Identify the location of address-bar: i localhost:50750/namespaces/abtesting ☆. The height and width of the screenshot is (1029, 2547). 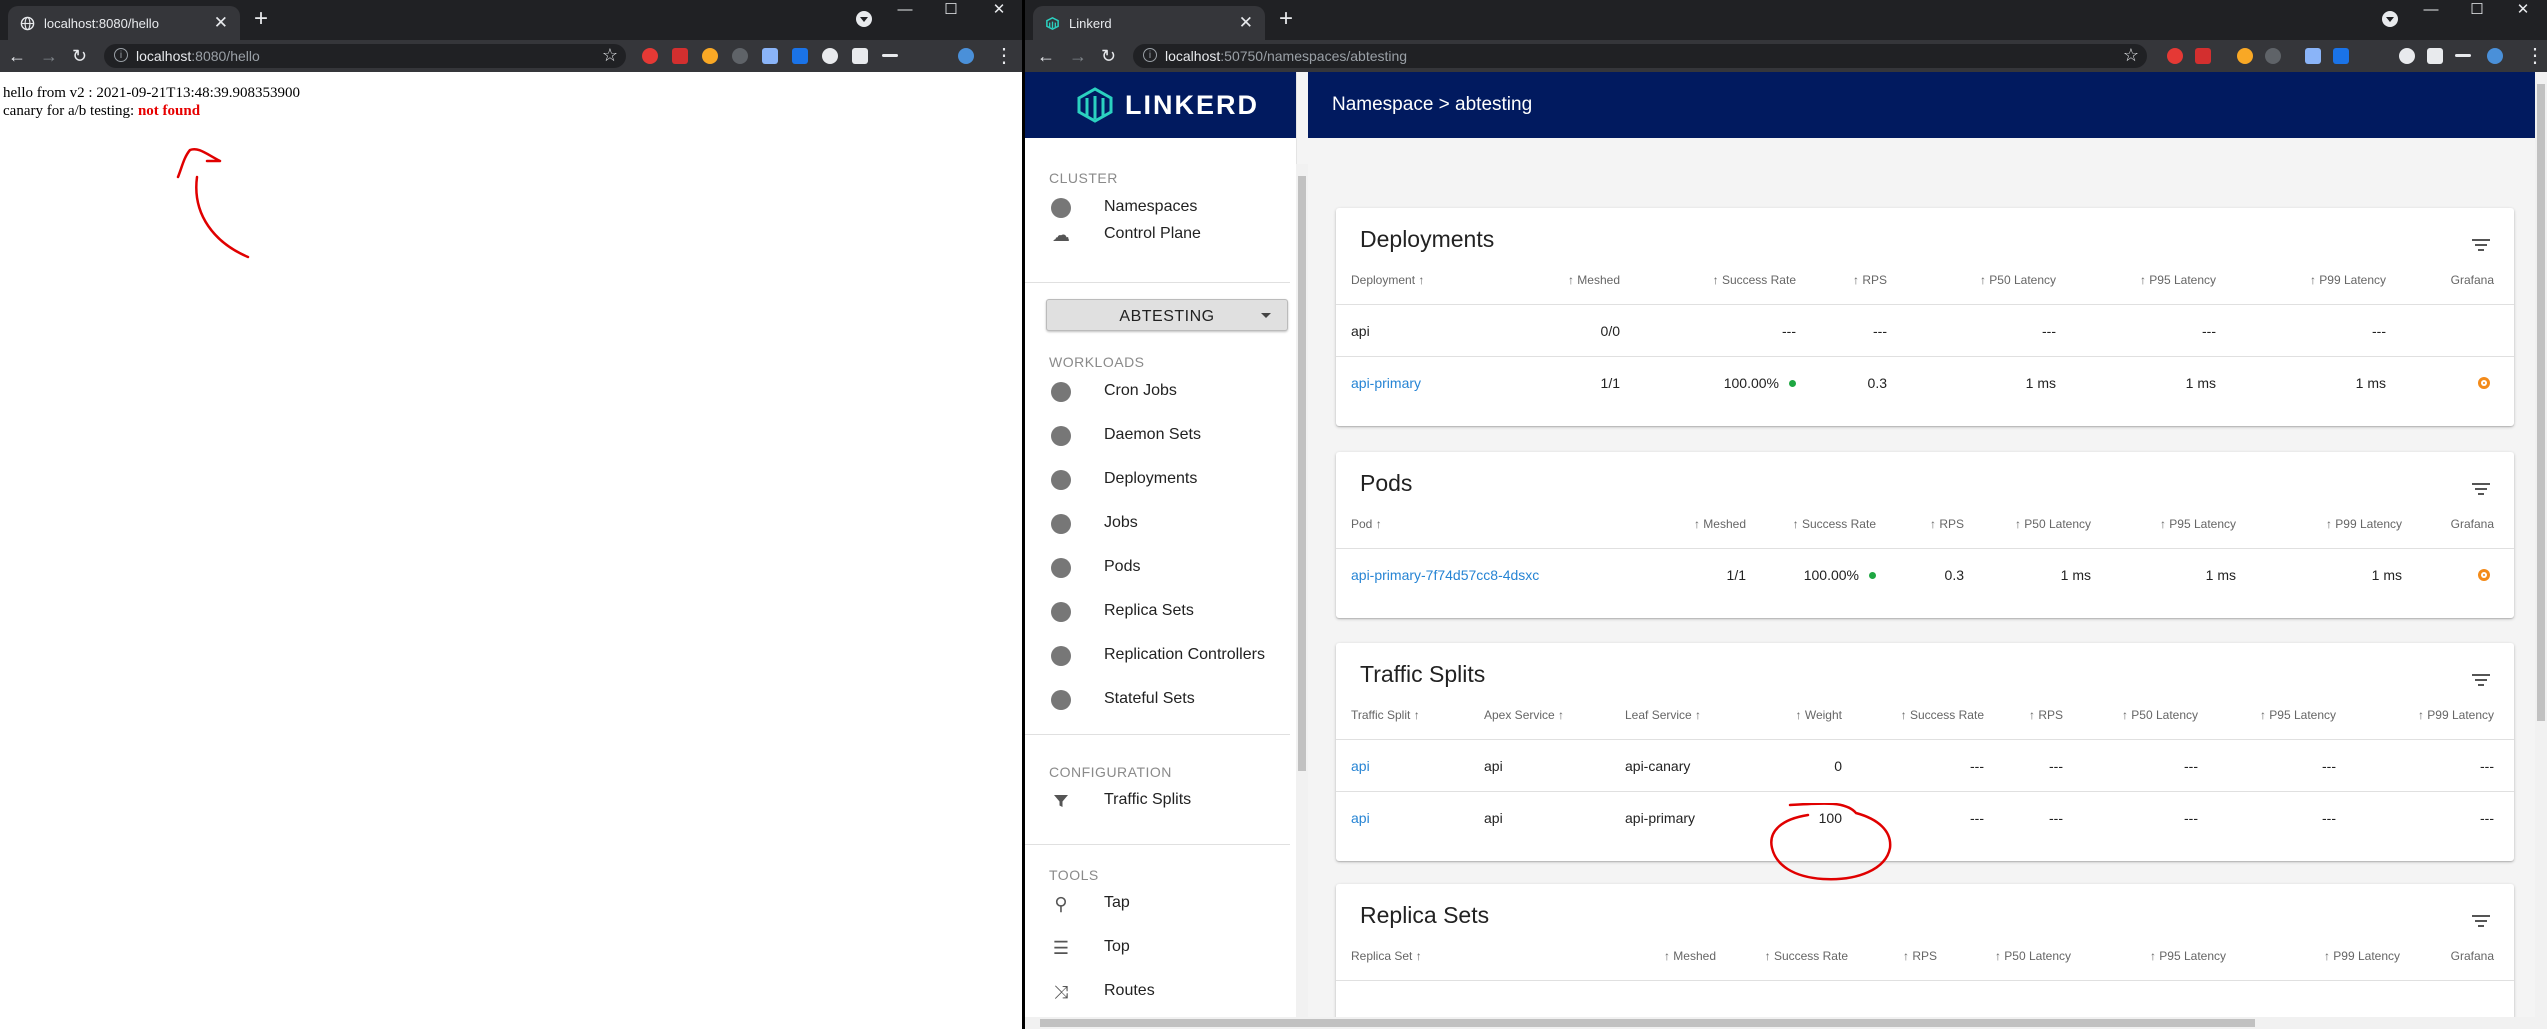
(1640, 56).